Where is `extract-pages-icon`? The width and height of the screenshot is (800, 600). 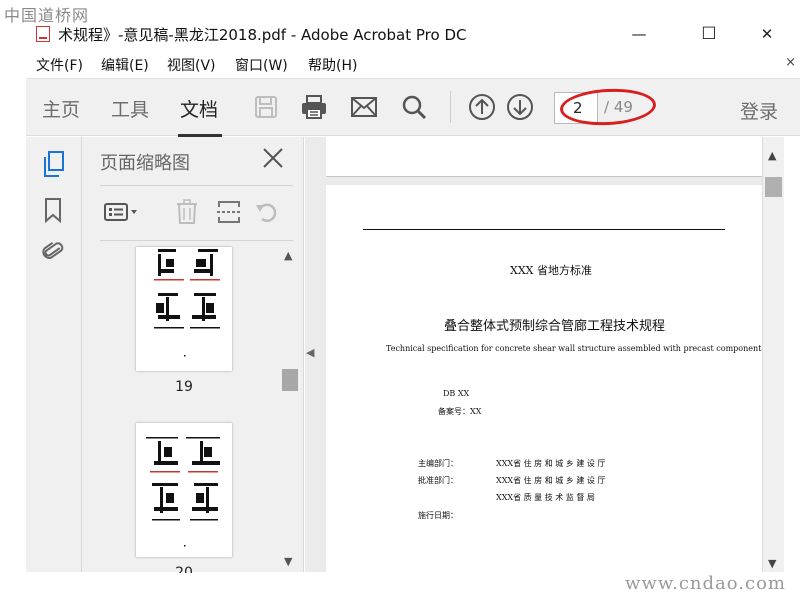 extract-pages-icon is located at coordinates (229, 212).